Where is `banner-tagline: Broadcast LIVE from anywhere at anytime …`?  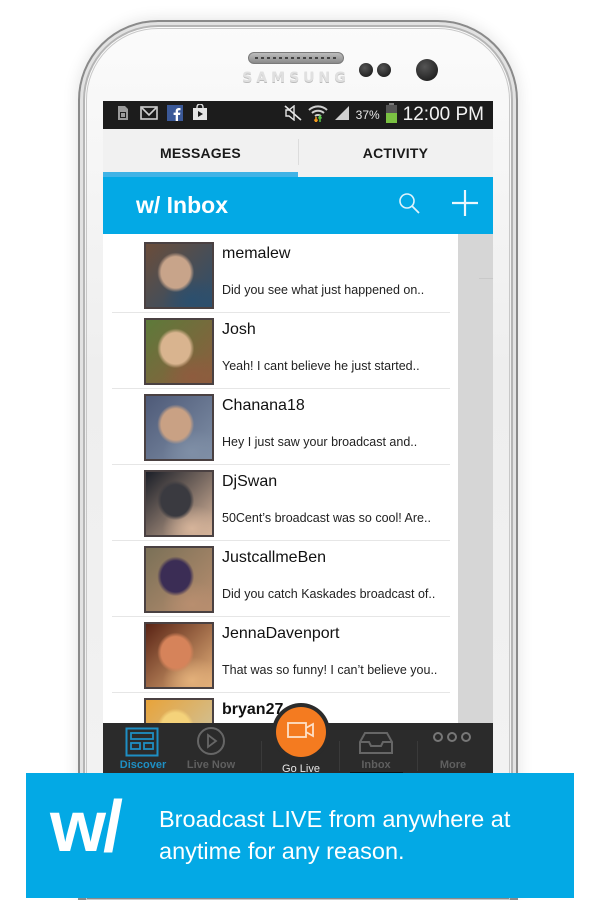
banner-tagline: Broadcast LIVE from anywhere at anytime … is located at coordinates (335, 835).